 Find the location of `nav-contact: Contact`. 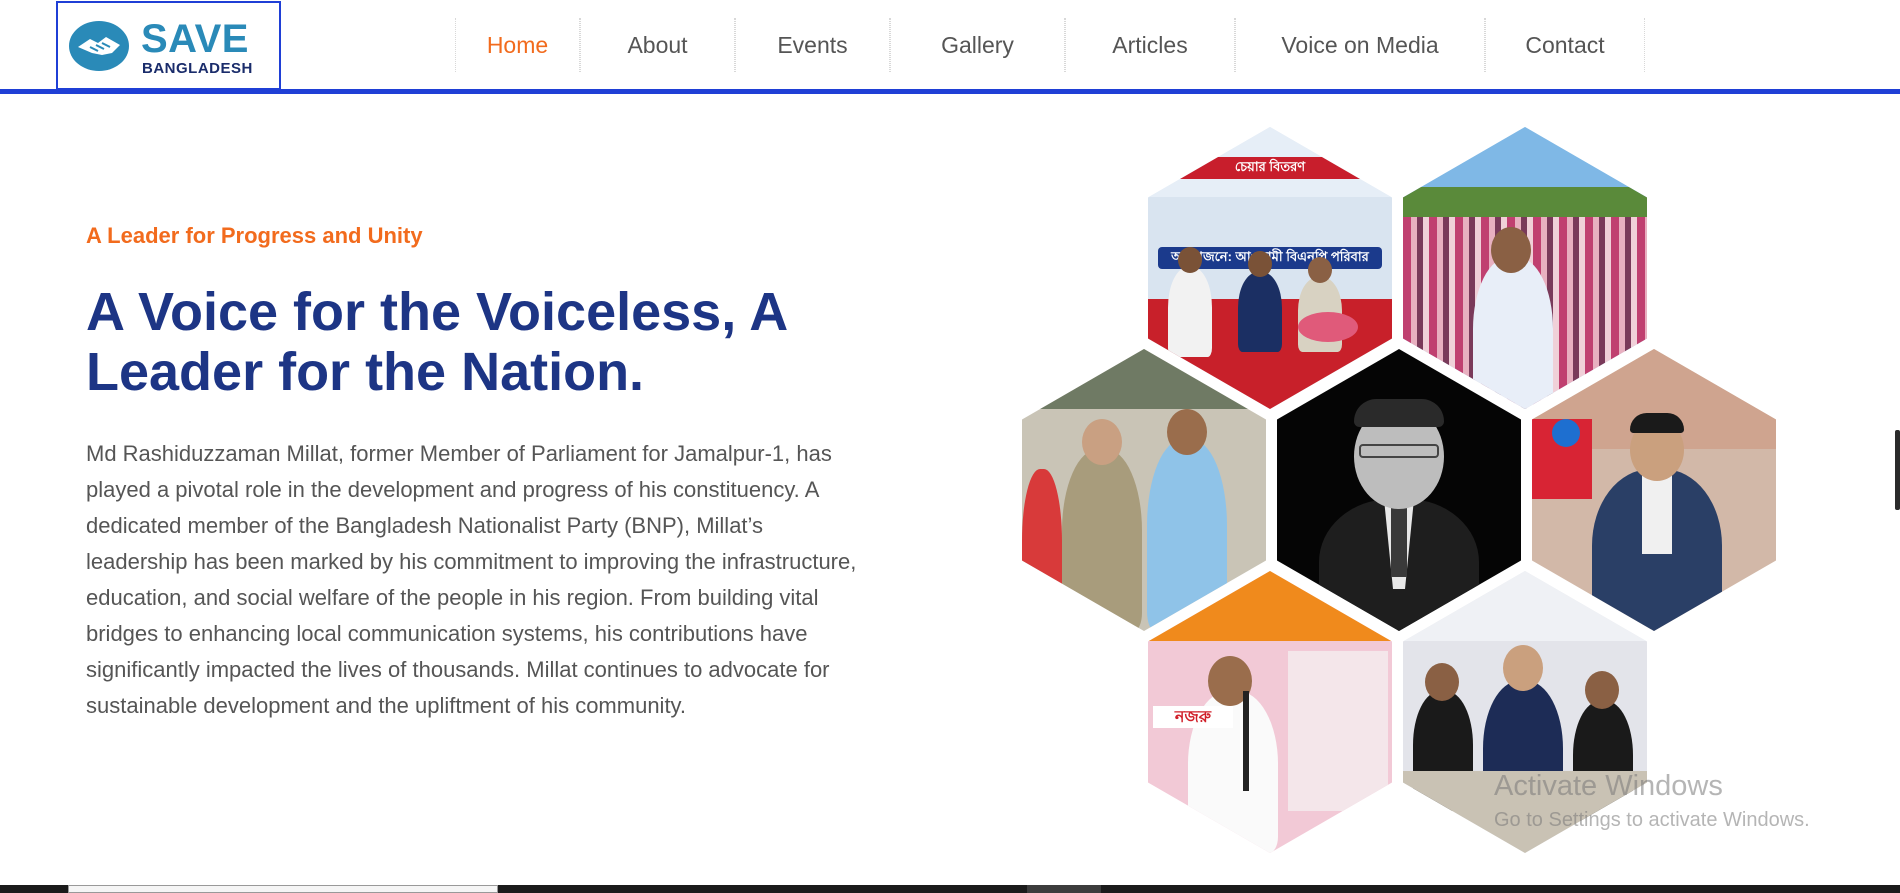

nav-contact: Contact is located at coordinates (1565, 45).